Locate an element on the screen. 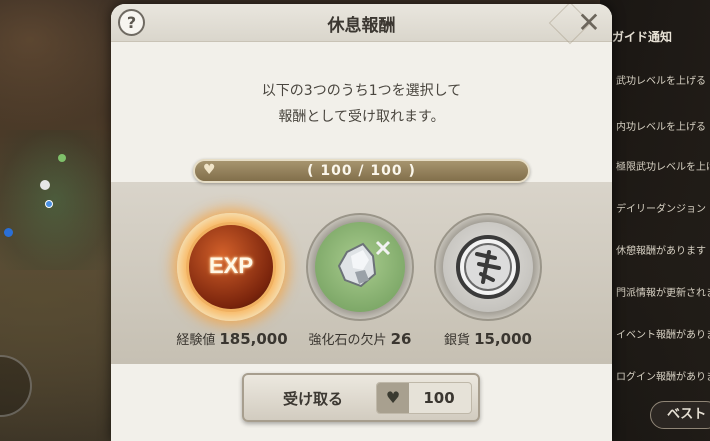 Image resolution: width=710 pixels, height=441 pixels. heart-icon: ♥ is located at coordinates (393, 398).